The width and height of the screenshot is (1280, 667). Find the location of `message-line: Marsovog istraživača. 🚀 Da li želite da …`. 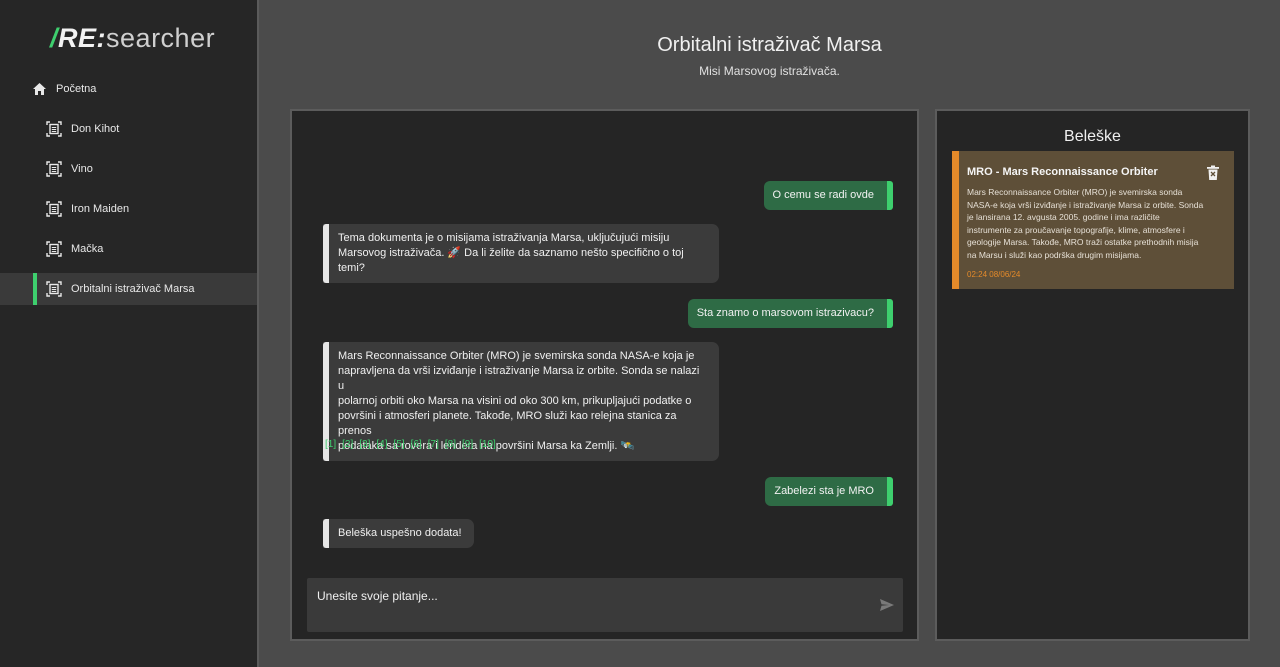

message-line: Marsovog istraživača. 🚀 Da li želite da … is located at coordinates (511, 260).